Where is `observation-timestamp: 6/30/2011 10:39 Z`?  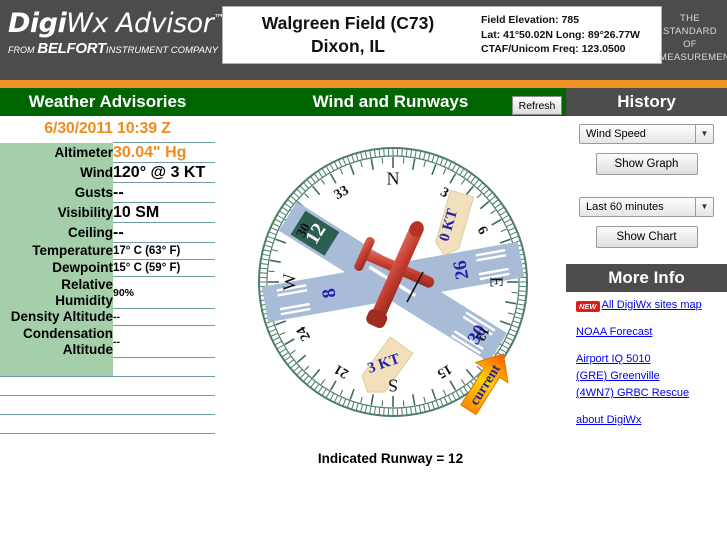
observation-timestamp: 6/30/2011 10:39 Z is located at coordinates (107, 129).